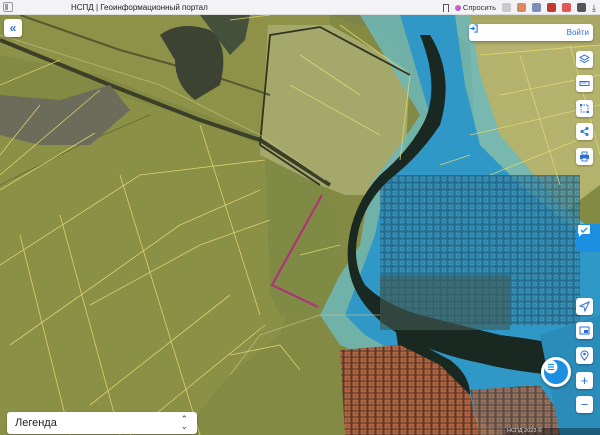 The height and width of the screenshot is (435, 600). I want to click on extension-shield-icon, so click(507, 7).